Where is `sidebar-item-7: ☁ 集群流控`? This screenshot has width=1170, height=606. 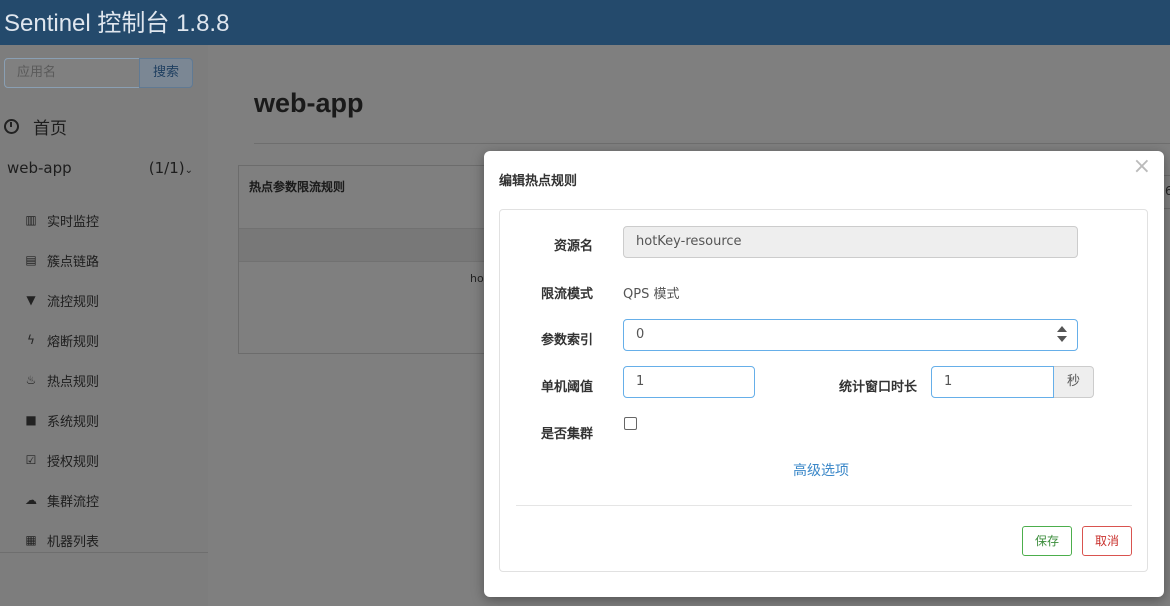
sidebar-item-7: ☁ 集群流控 is located at coordinates (61, 500).